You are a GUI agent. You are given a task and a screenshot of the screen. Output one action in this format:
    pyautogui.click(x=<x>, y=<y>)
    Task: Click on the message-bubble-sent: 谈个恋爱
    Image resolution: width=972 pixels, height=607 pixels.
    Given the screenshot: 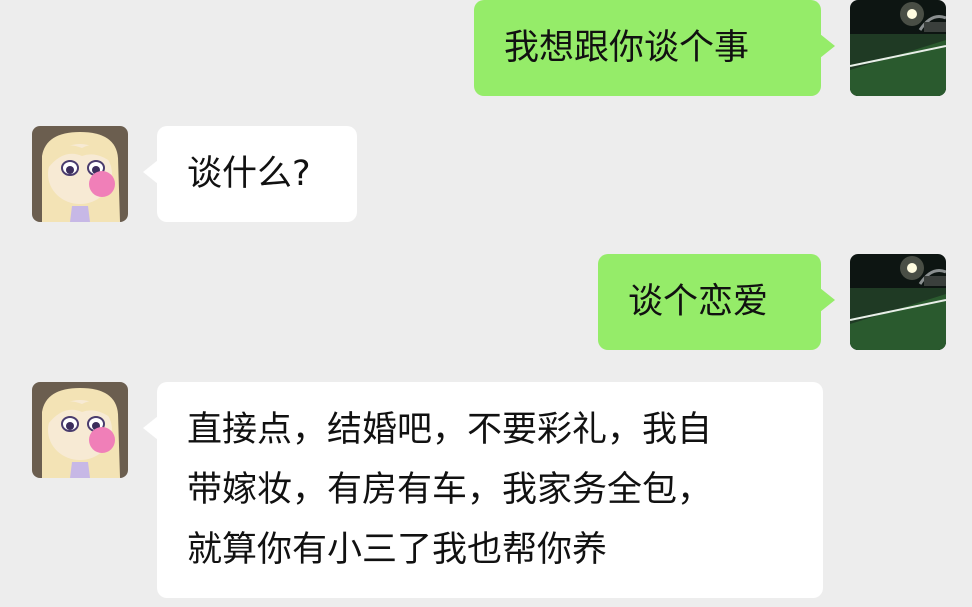 What is the action you would take?
    pyautogui.click(x=716, y=302)
    